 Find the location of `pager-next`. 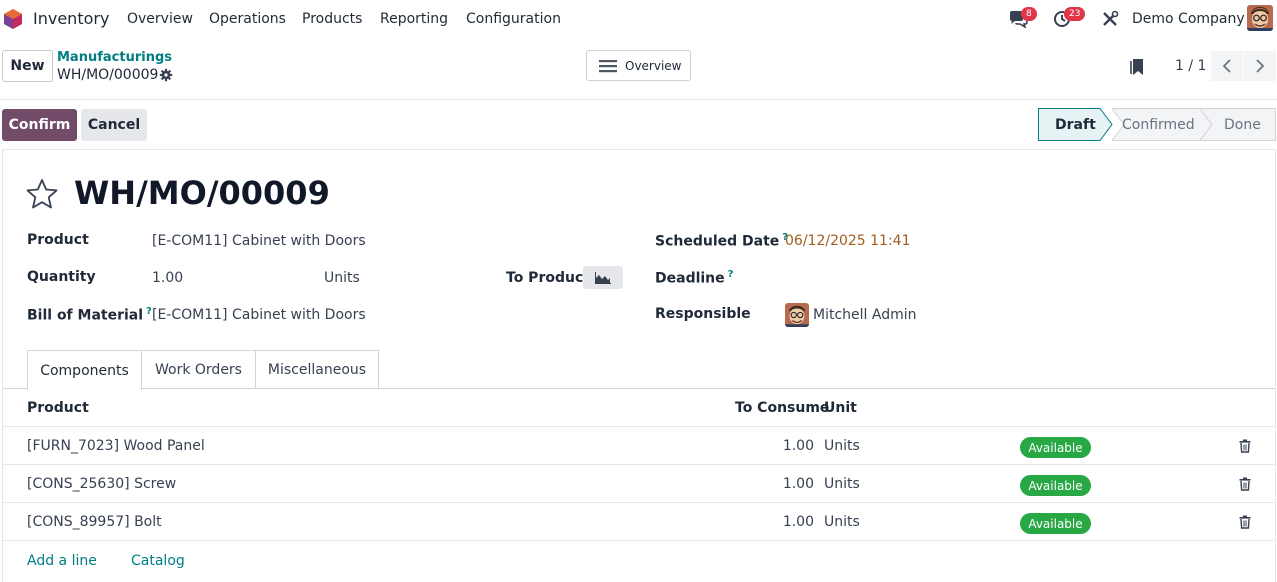

pager-next is located at coordinates (1260, 66).